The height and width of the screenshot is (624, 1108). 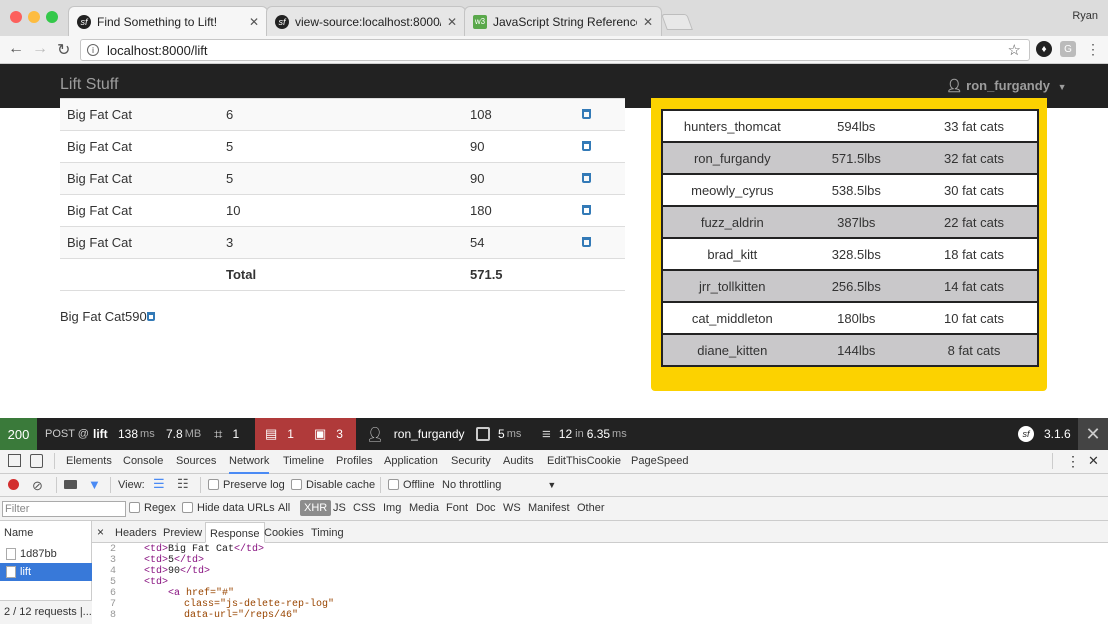 What do you see at coordinates (89, 461) in the screenshot?
I see `devtools-tab-elements: Elements` at bounding box center [89, 461].